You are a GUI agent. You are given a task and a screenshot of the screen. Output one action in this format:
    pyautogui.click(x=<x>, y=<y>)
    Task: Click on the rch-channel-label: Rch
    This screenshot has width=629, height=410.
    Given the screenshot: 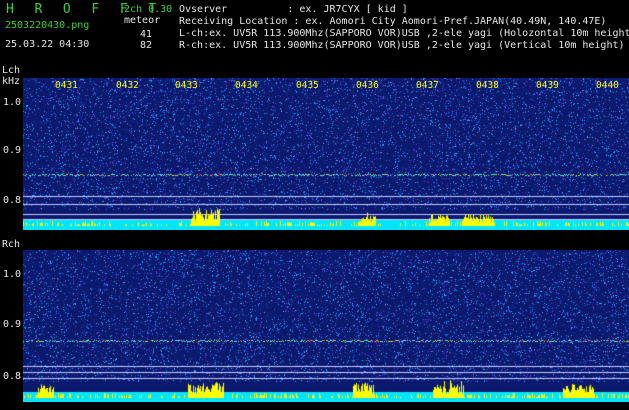 What is the action you would take?
    pyautogui.click(x=11, y=244)
    